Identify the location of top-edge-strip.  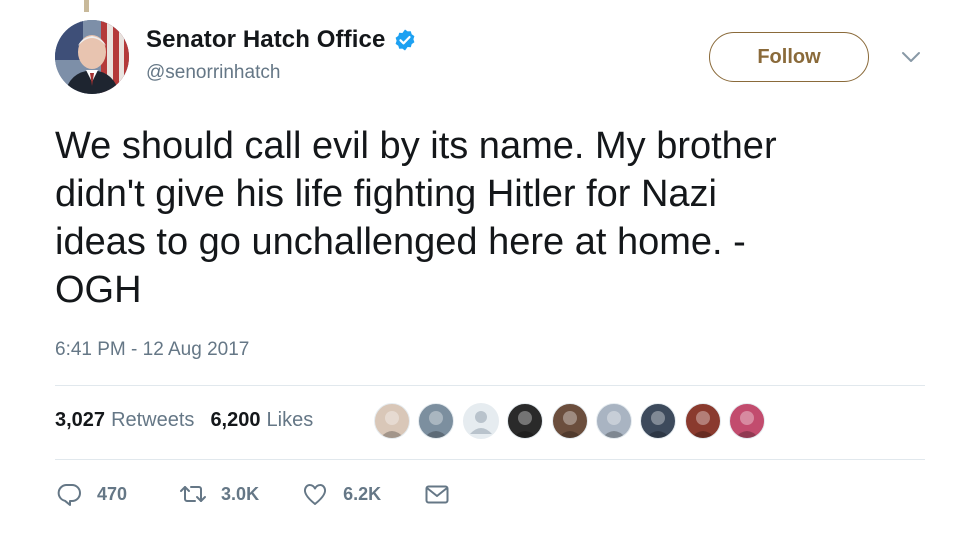
(490, 6).